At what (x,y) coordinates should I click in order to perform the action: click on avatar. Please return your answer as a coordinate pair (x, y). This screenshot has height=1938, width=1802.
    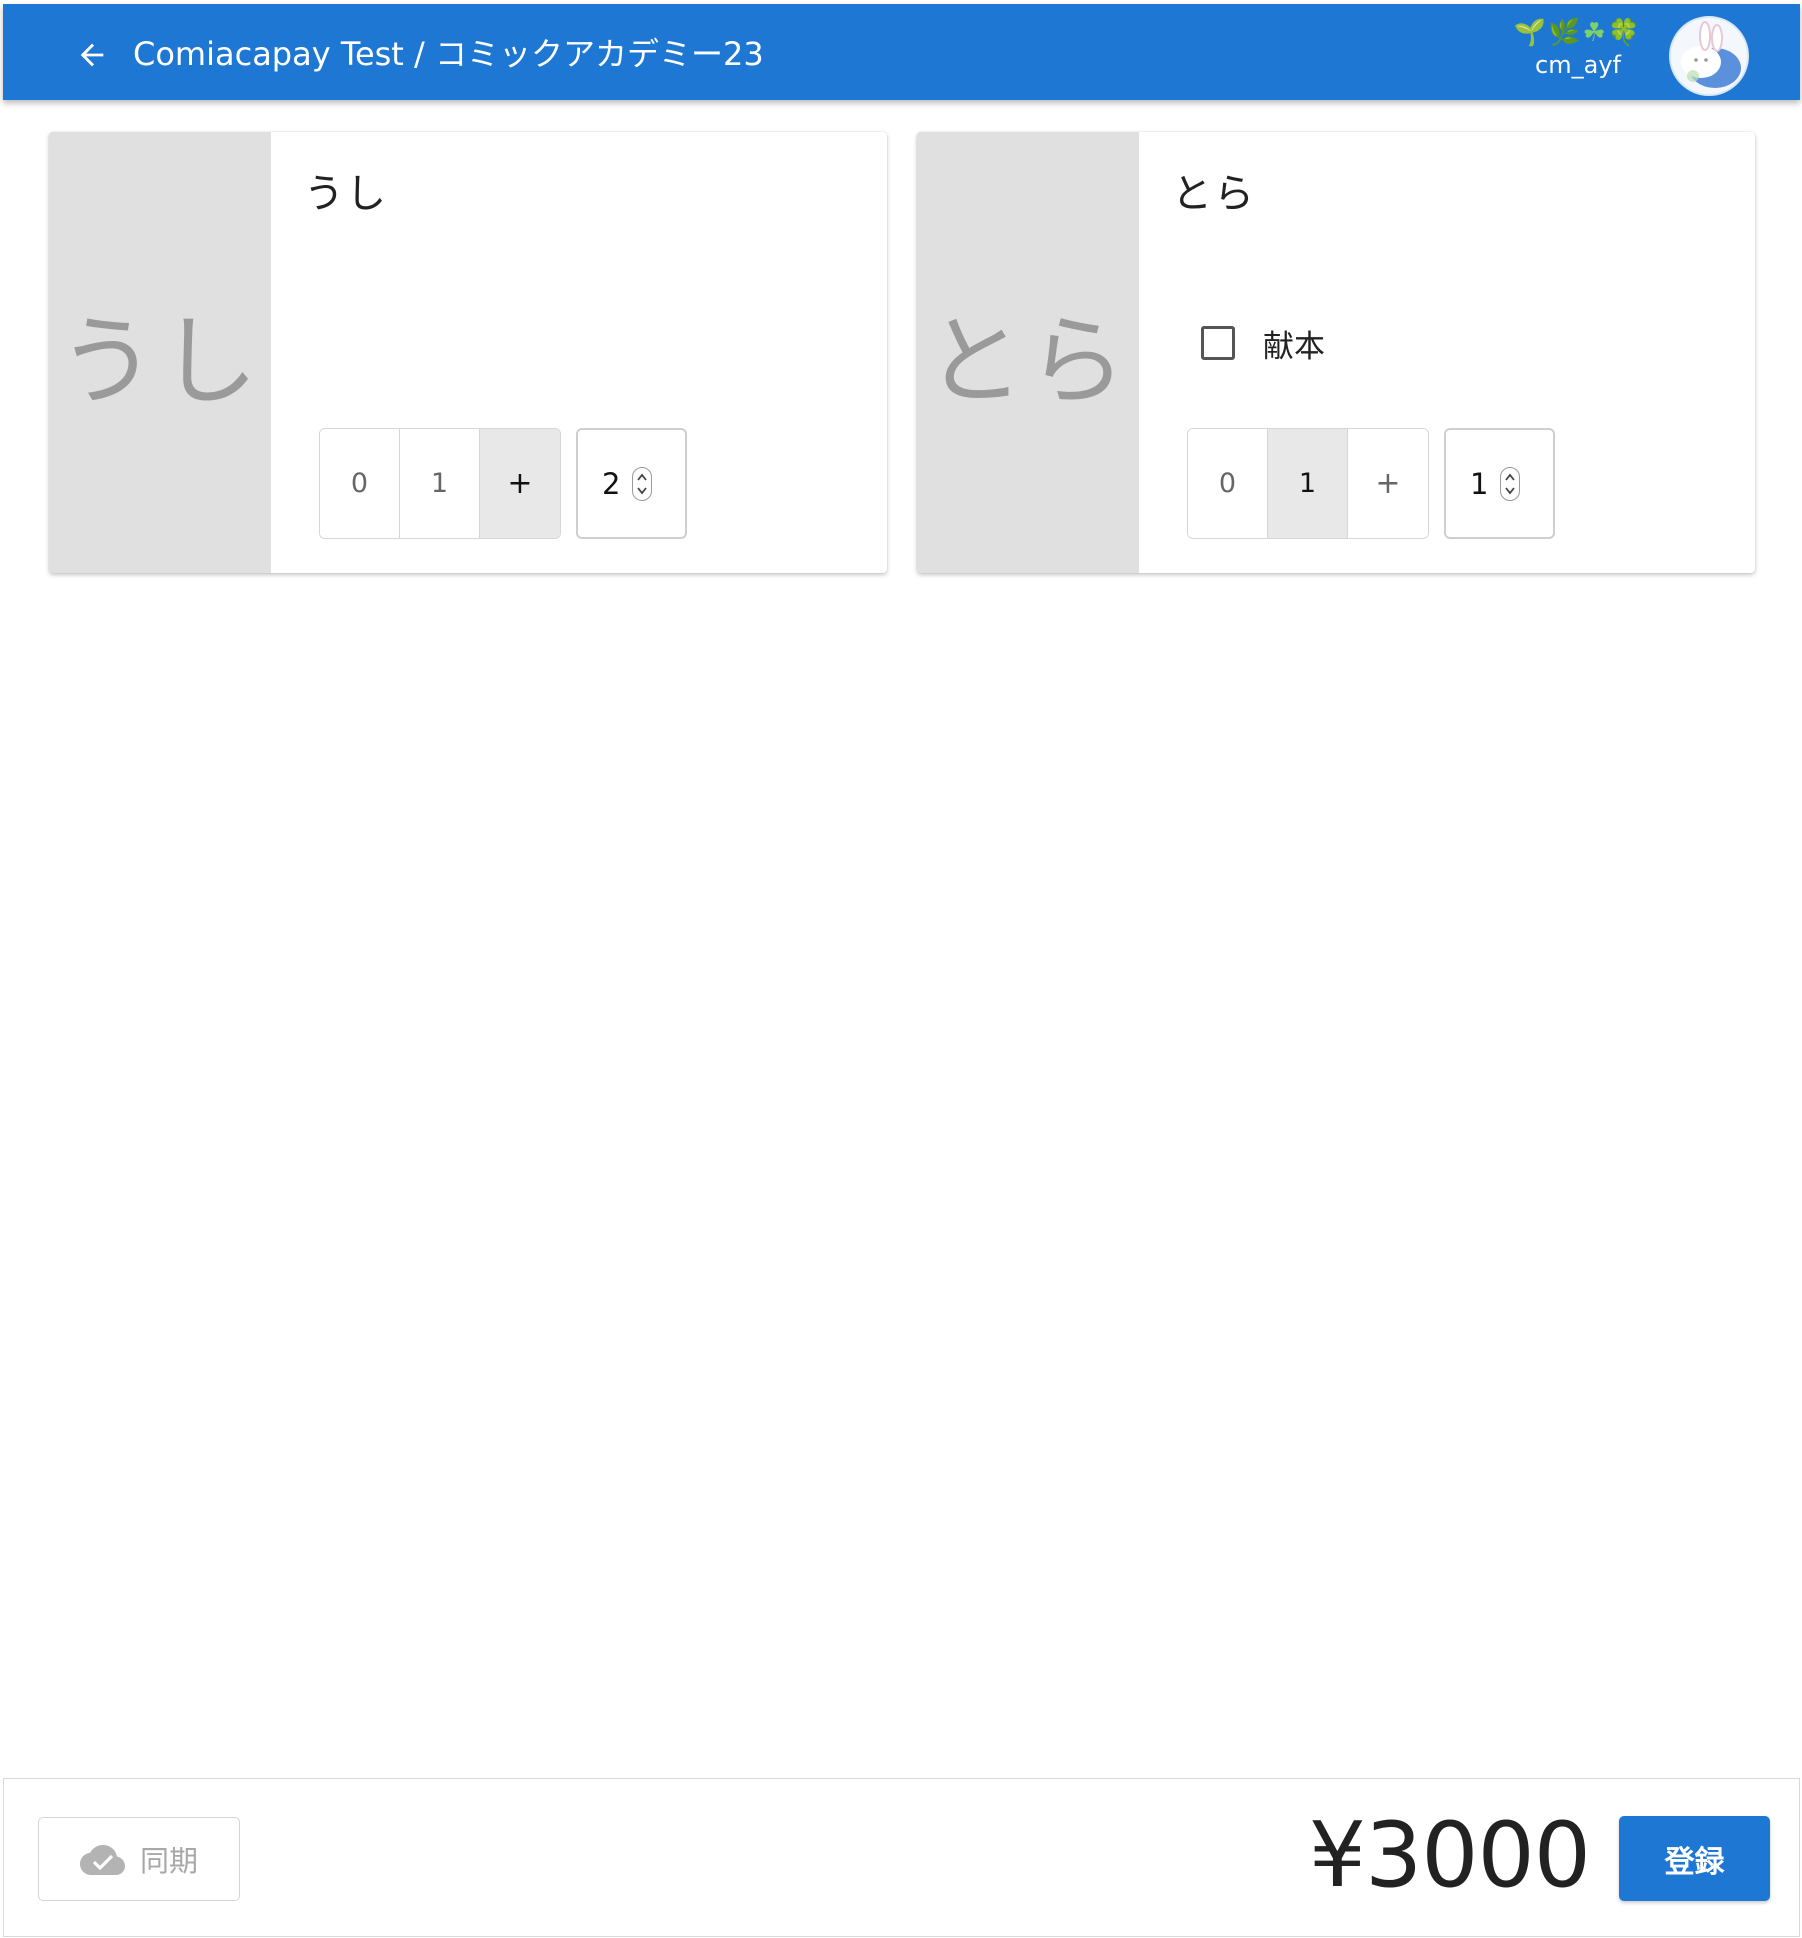
    Looking at the image, I should click on (1709, 56).